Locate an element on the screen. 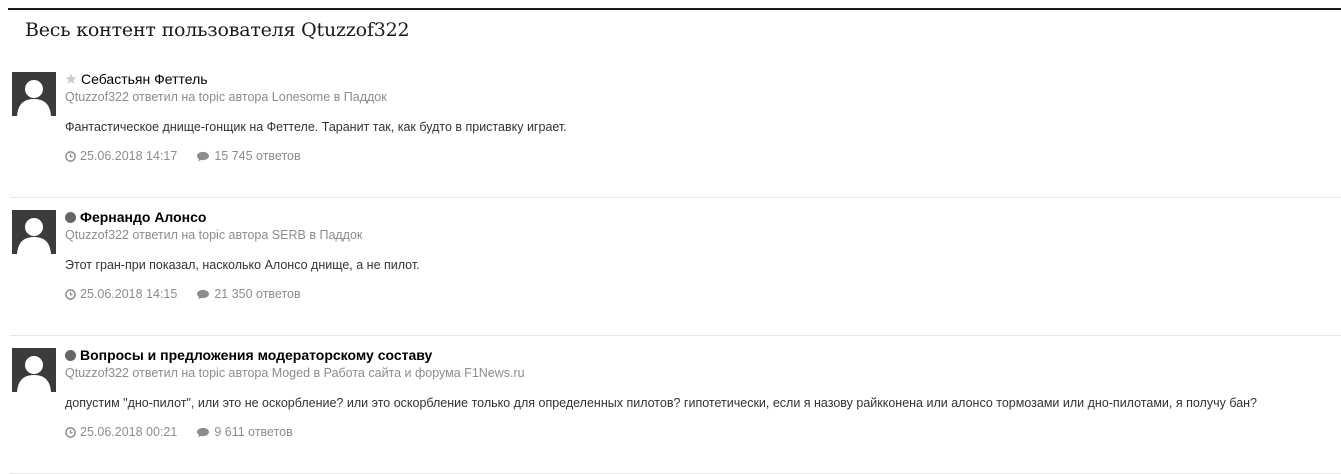  item-date-text: 25.06.2018 14:17 is located at coordinates (129, 156).